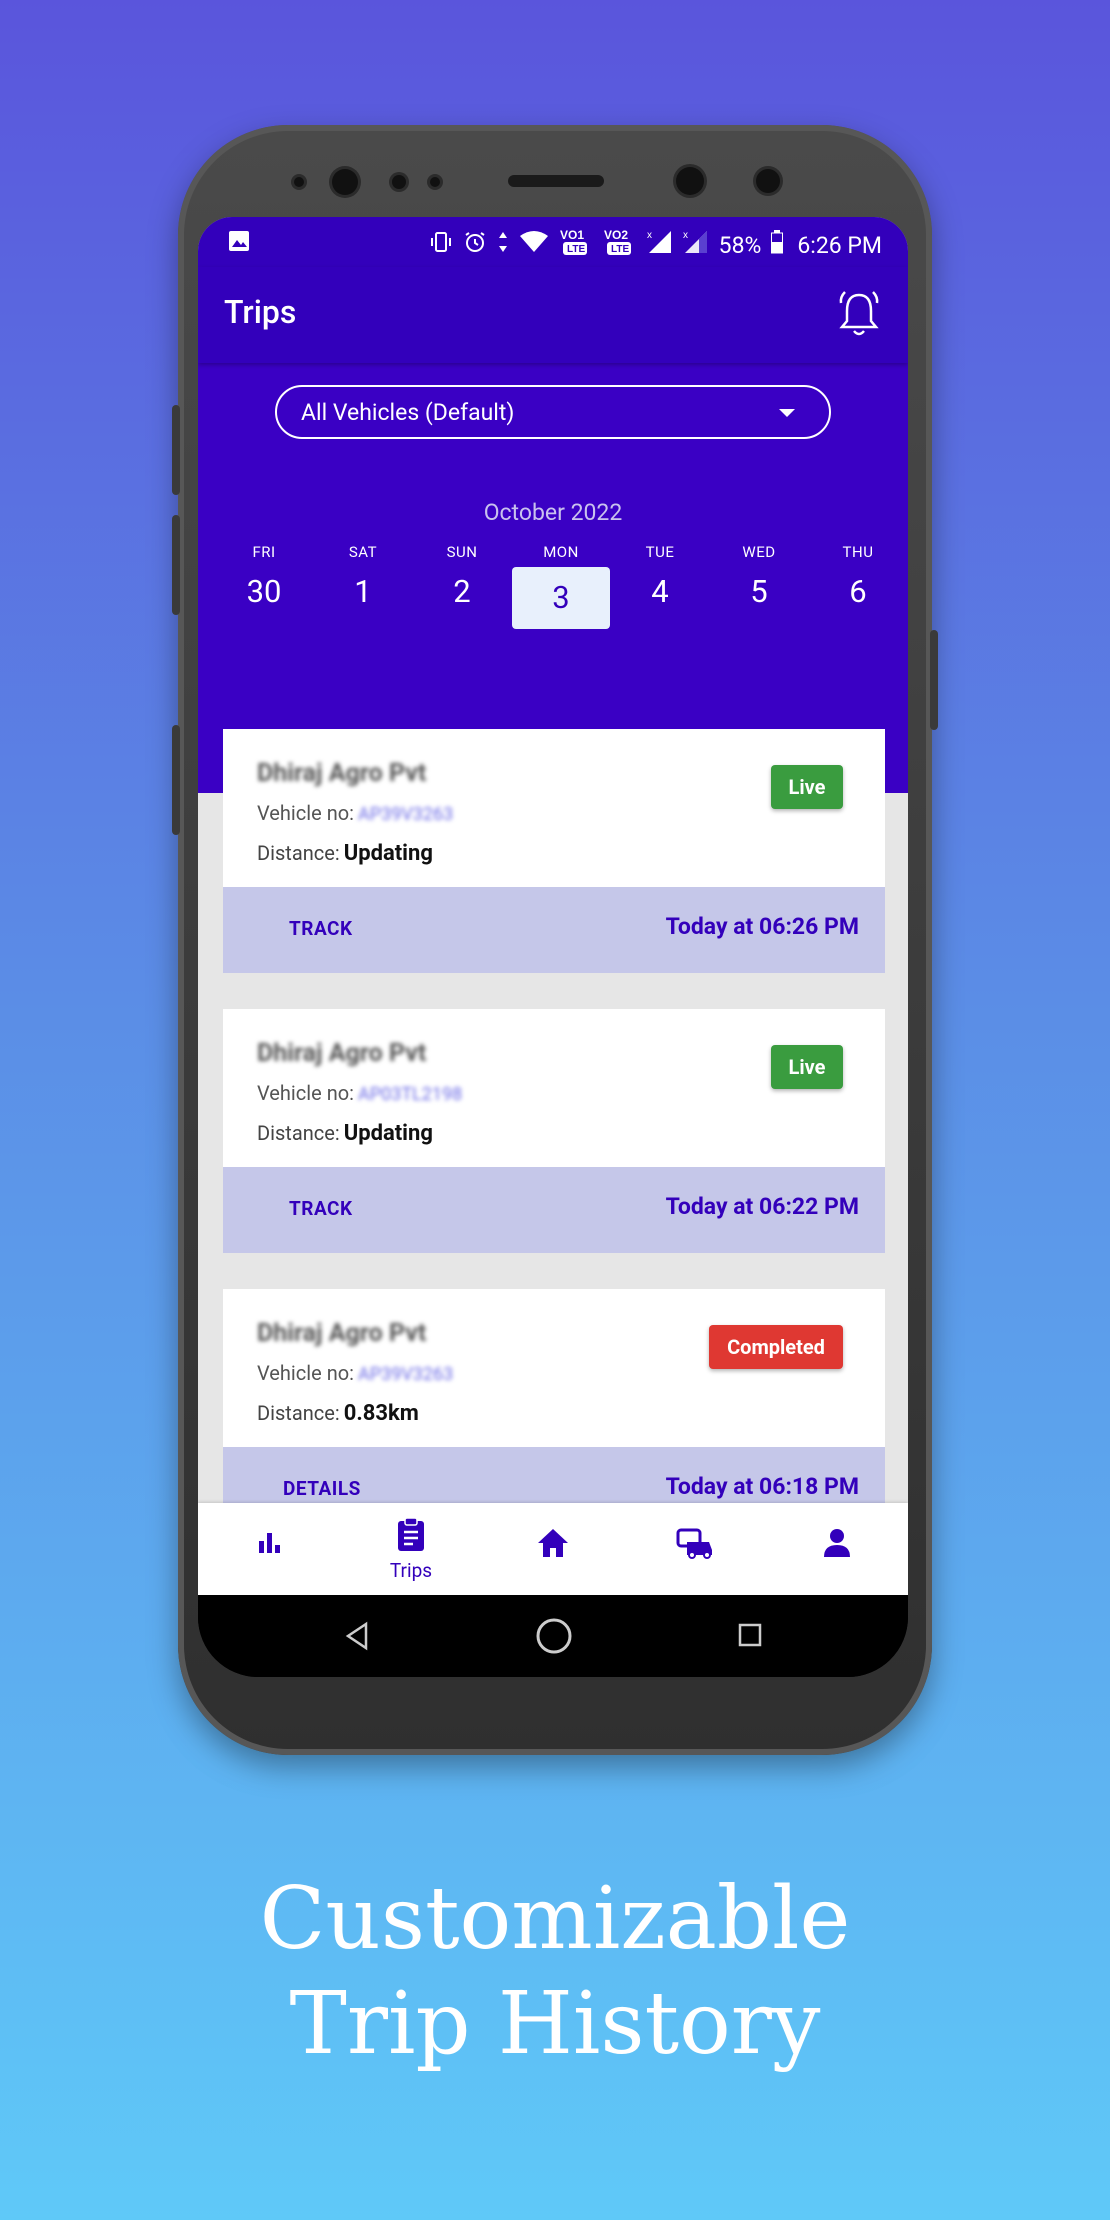 The height and width of the screenshot is (2220, 1110). I want to click on svg-text: VO2, so click(616, 235).